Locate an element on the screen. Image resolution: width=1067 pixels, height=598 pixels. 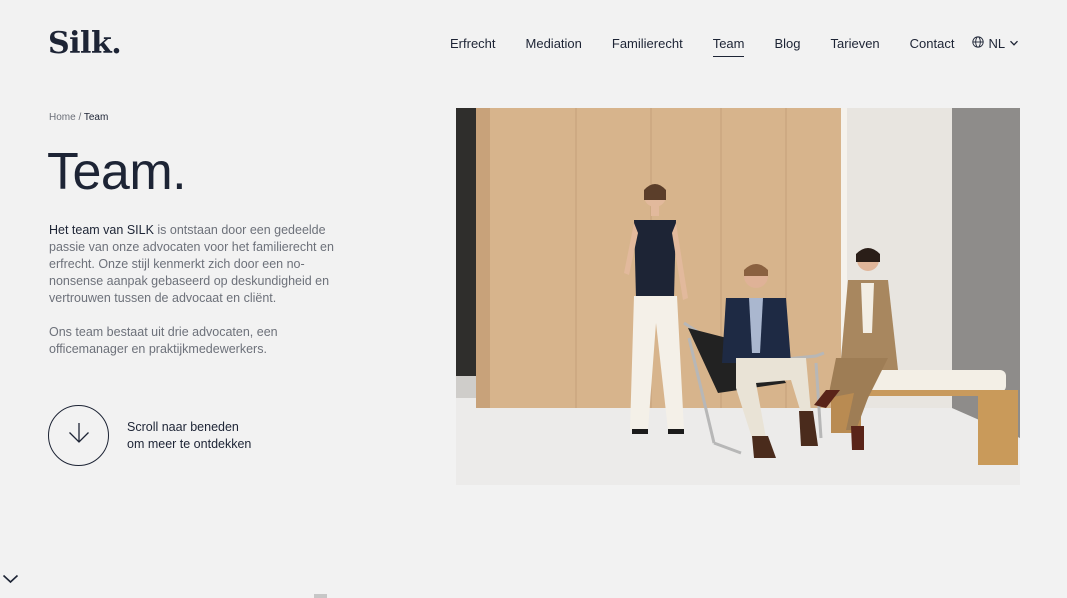
scroll-label-line1: Scroll naar beneden is located at coordinates (183, 426).